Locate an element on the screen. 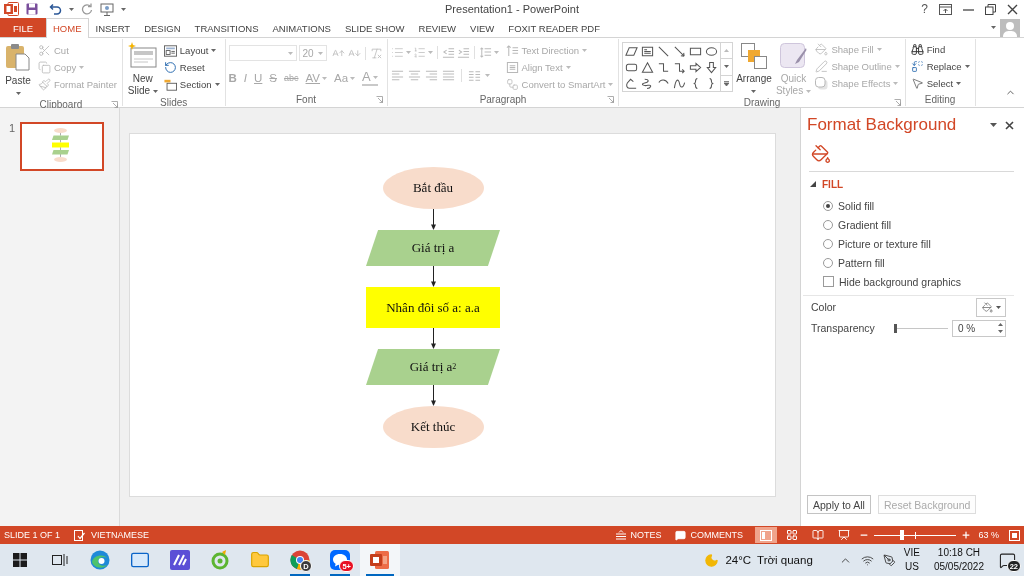 This screenshot has width=1024, height=576. triangle-icon is located at coordinates (647, 67).